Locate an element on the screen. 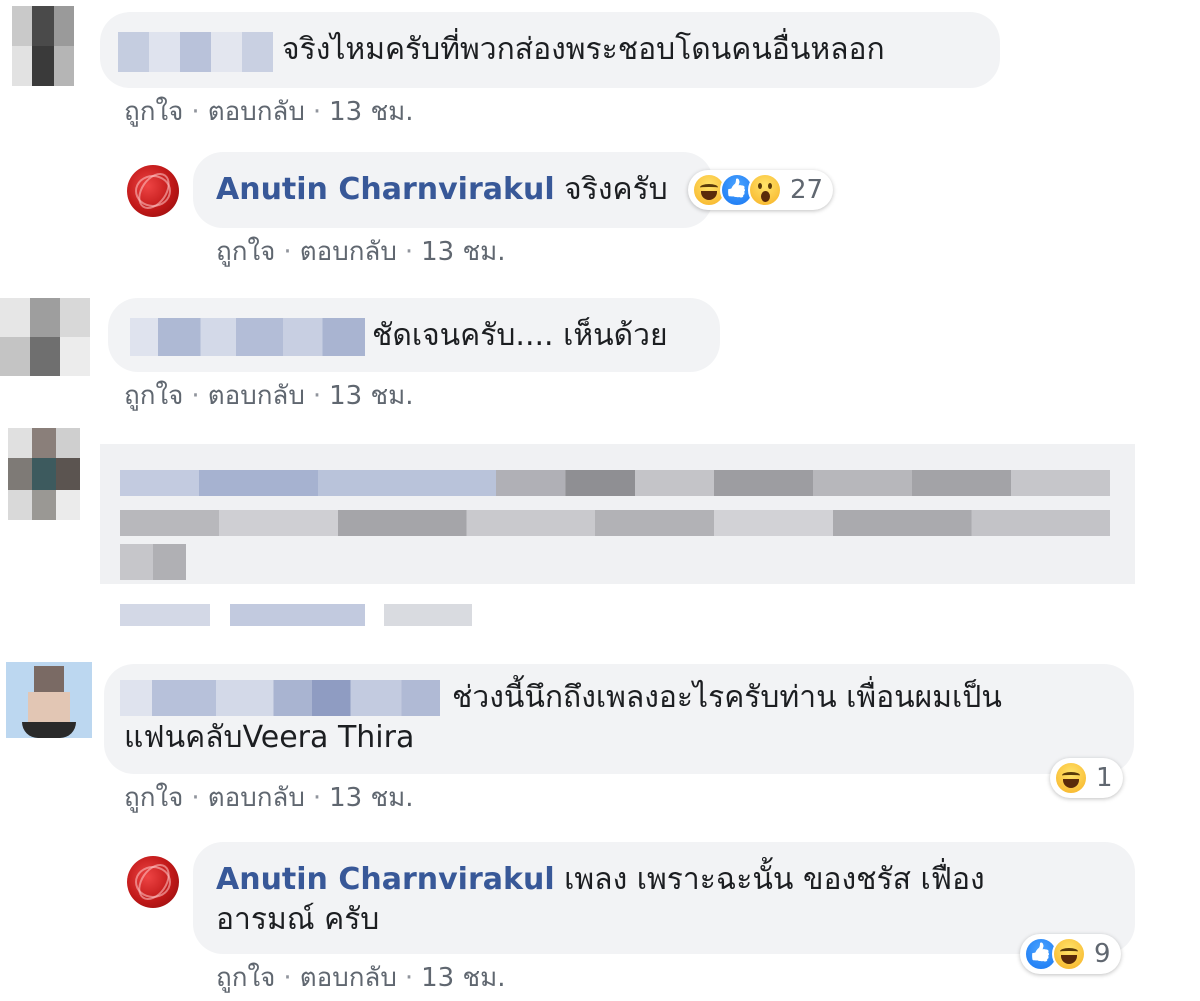 The height and width of the screenshot is (1001, 1200). reply-body: จริงครับ is located at coordinates (616, 189).